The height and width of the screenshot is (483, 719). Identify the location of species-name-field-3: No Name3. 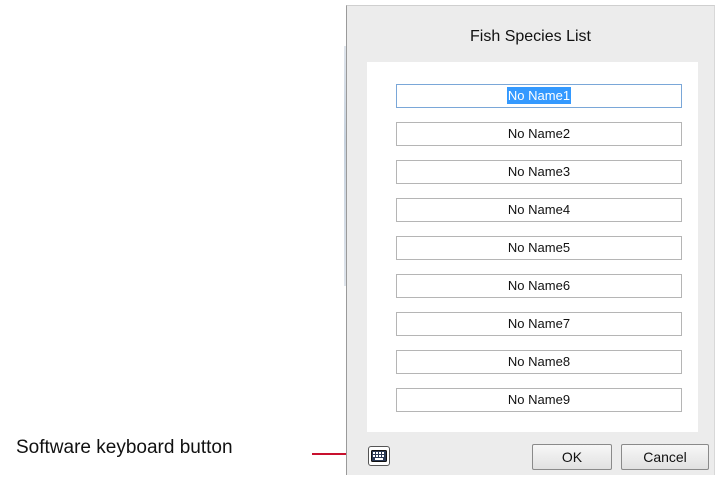
(539, 172).